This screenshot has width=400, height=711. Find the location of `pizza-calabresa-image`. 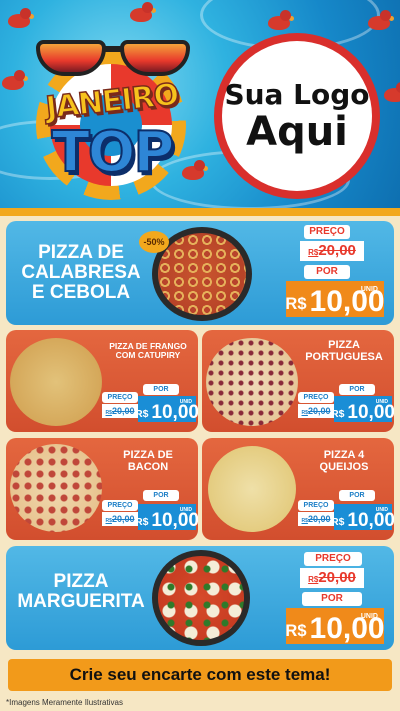

pizza-calabresa-image is located at coordinates (202, 274).